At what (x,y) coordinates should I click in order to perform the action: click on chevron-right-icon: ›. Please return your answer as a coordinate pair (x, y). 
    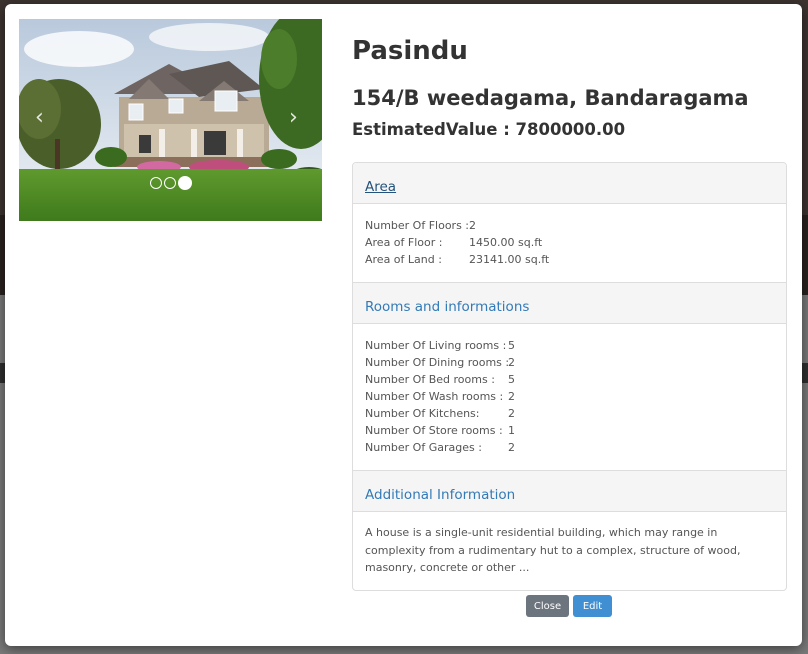
    Looking at the image, I should click on (293, 117).